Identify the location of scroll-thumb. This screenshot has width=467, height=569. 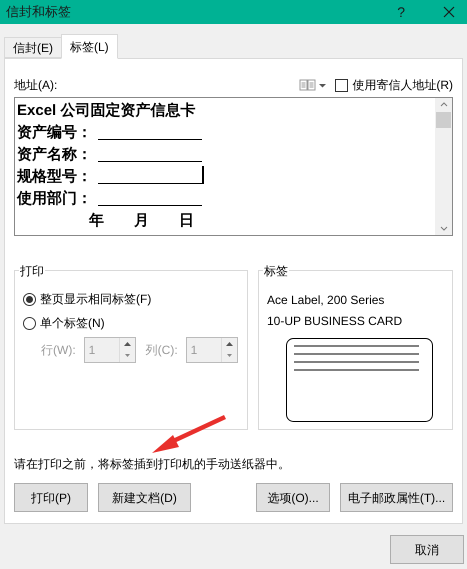
(443, 120).